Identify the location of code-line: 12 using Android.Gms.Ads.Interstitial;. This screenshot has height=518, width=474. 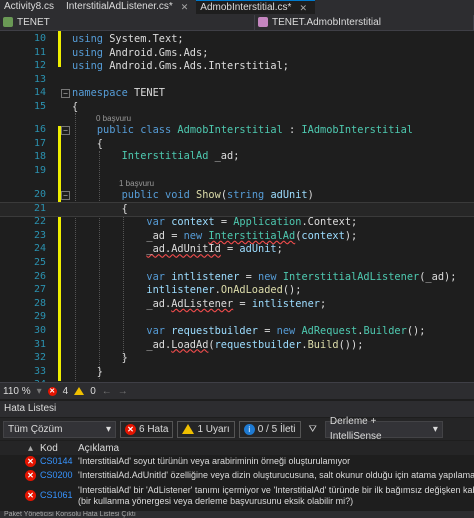
(161, 66).